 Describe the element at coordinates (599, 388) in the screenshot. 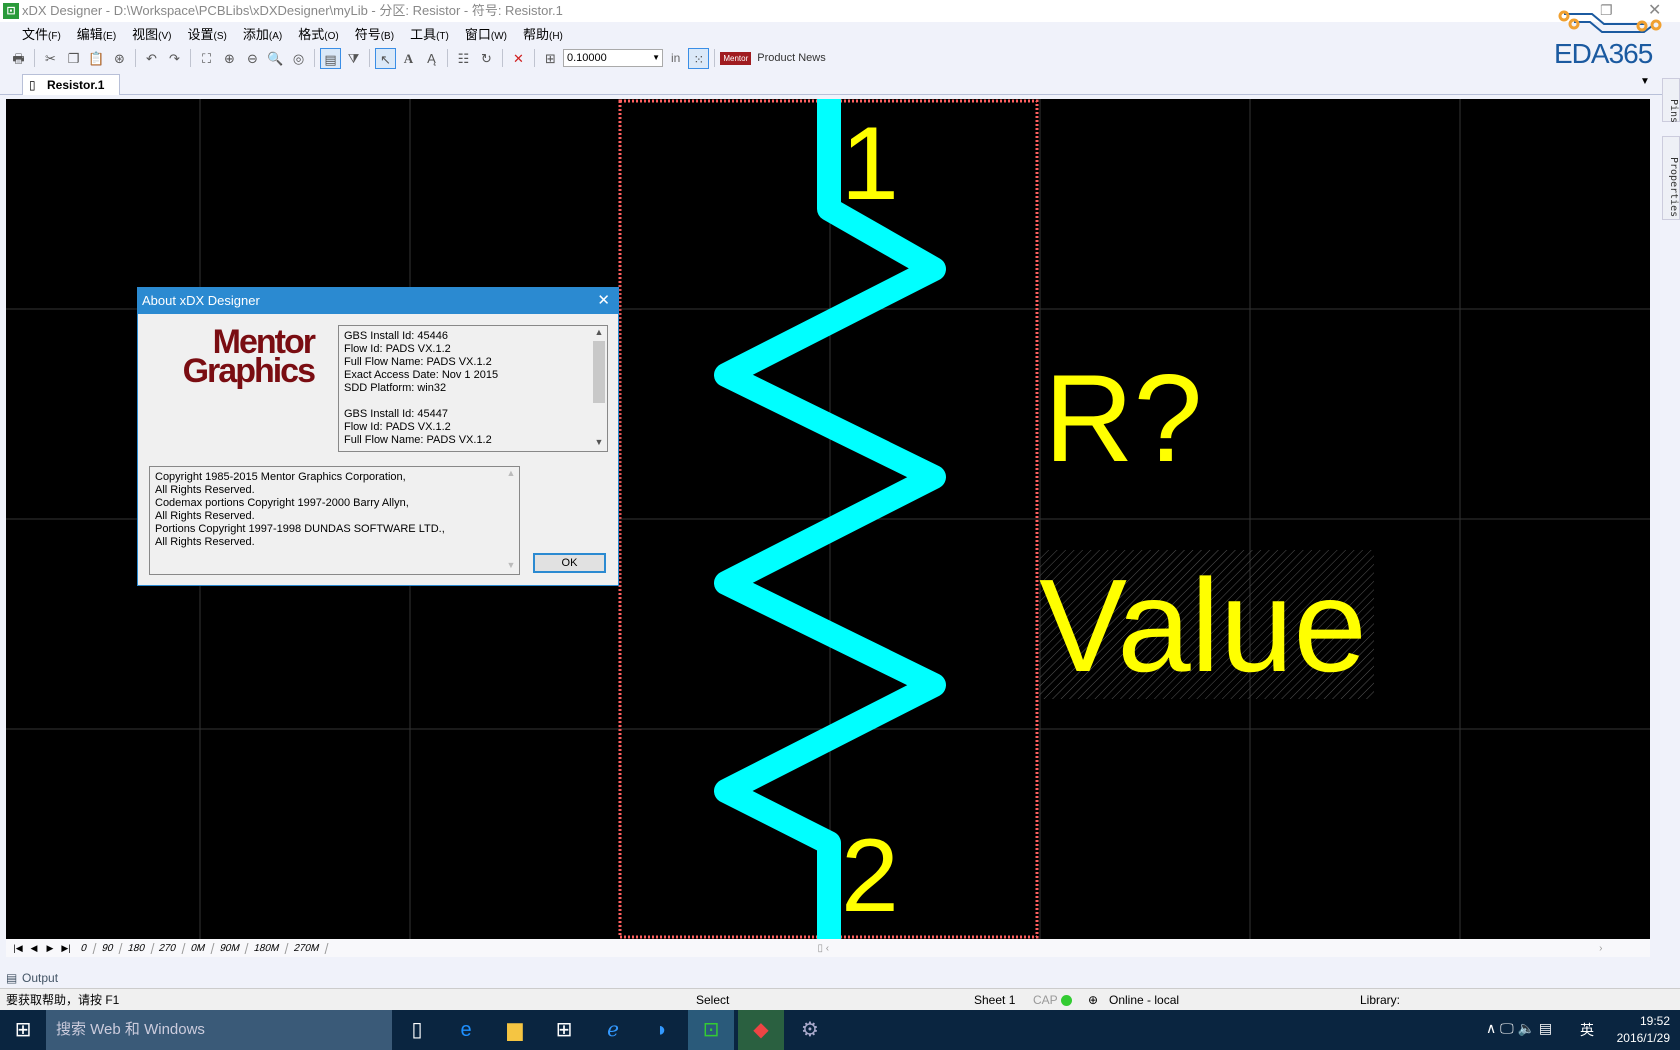

I see `info-scrollbar: ▲ ▼` at that location.